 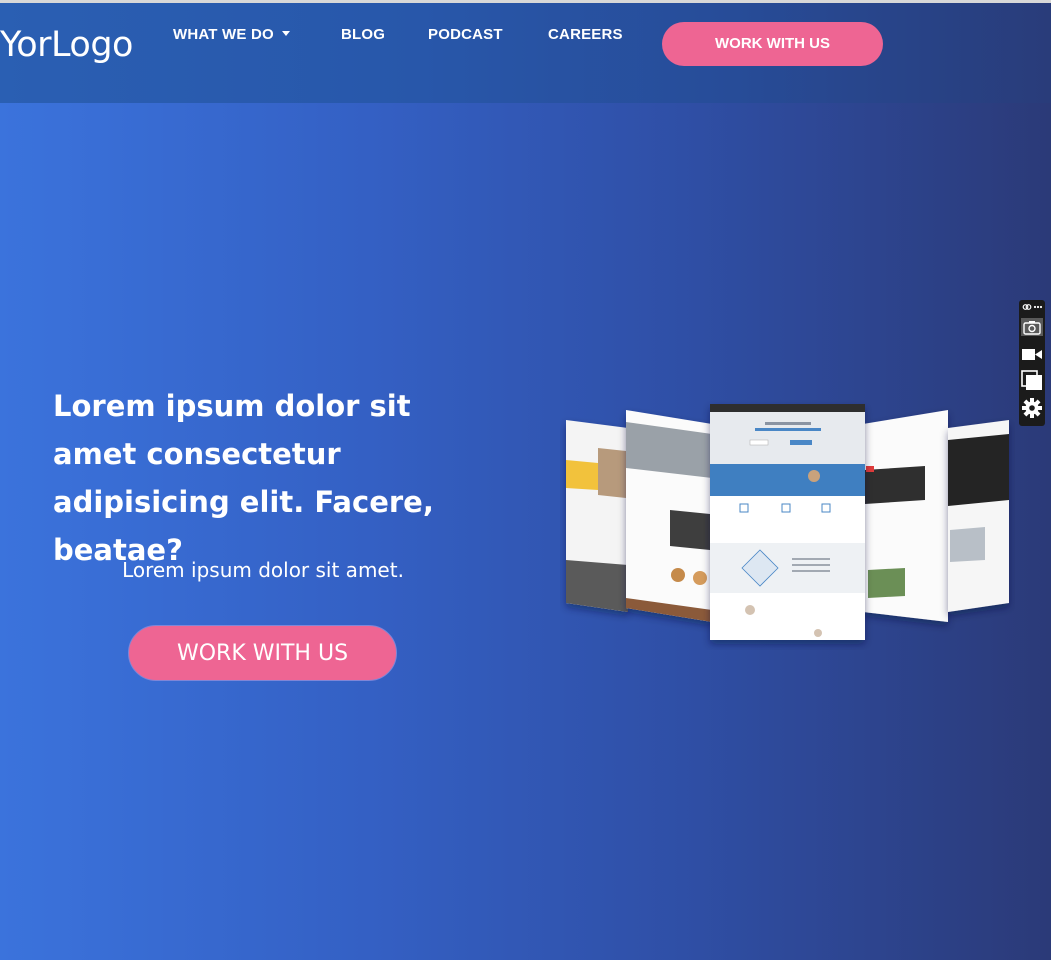 What do you see at coordinates (772, 44) in the screenshot?
I see `header-work-with-us-button: WORK WITH US` at bounding box center [772, 44].